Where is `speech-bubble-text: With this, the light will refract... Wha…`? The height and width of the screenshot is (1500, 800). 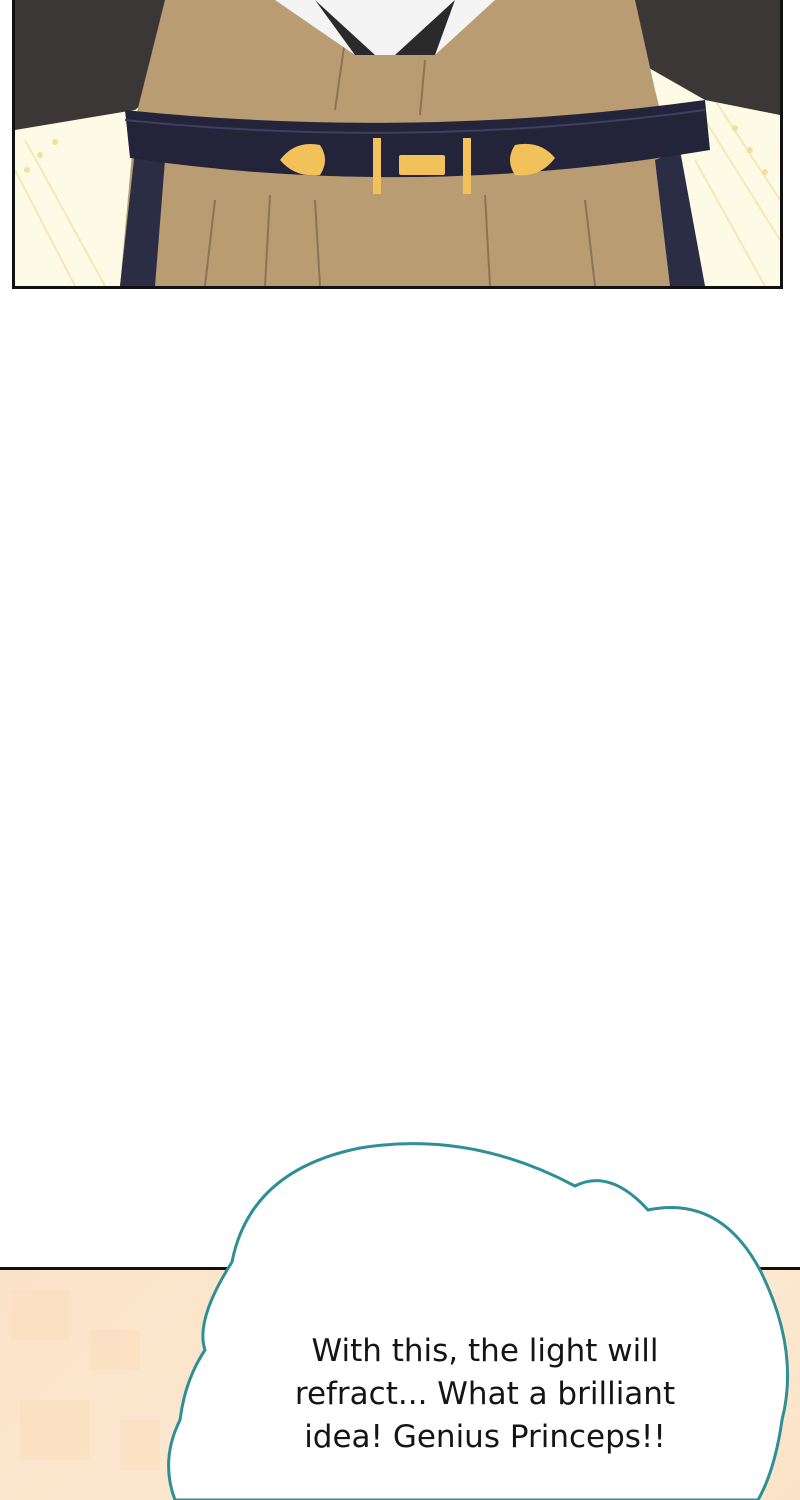
speech-bubble-text: With this, the light will refract... Wha… is located at coordinates (485, 1394).